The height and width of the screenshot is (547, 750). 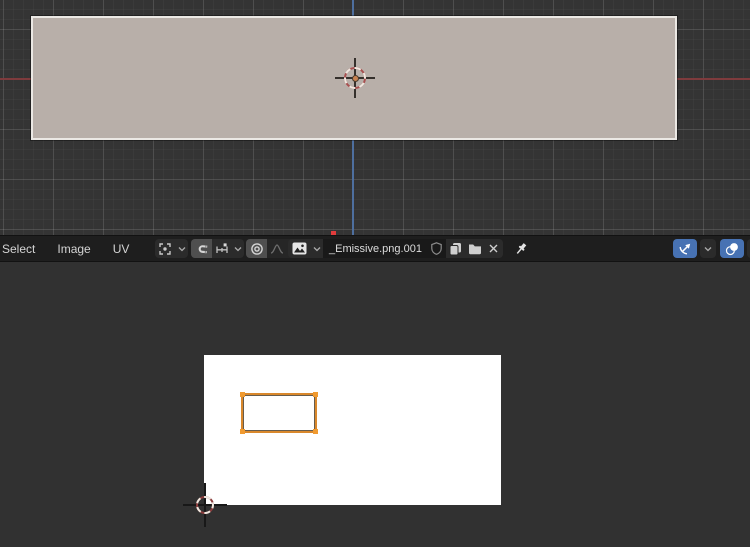 I want to click on copy-pages-icon, so click(x=455, y=248).